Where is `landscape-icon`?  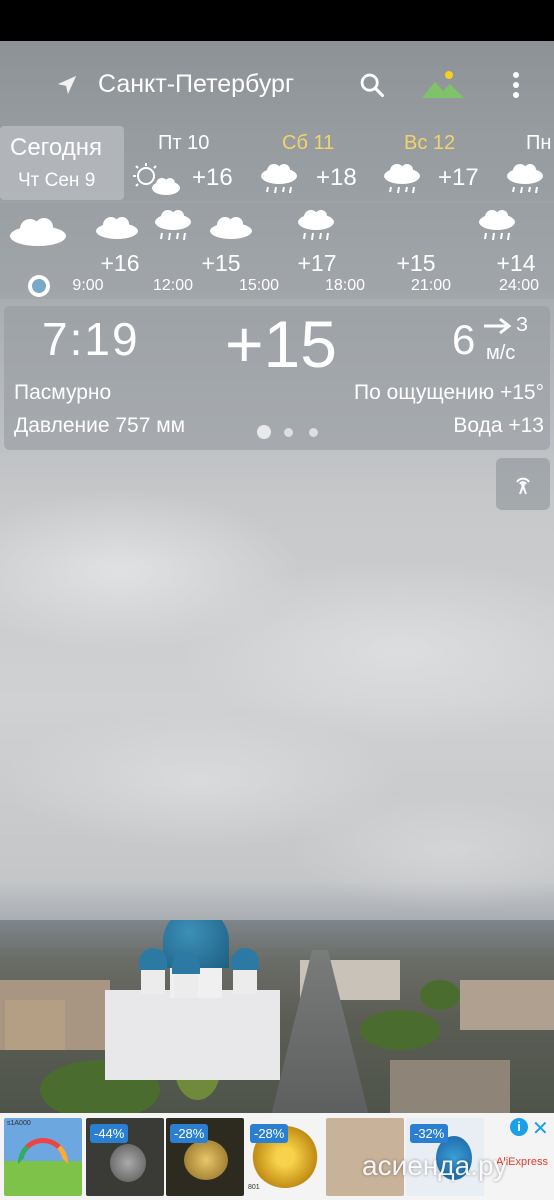
landscape-icon is located at coordinates (443, 85).